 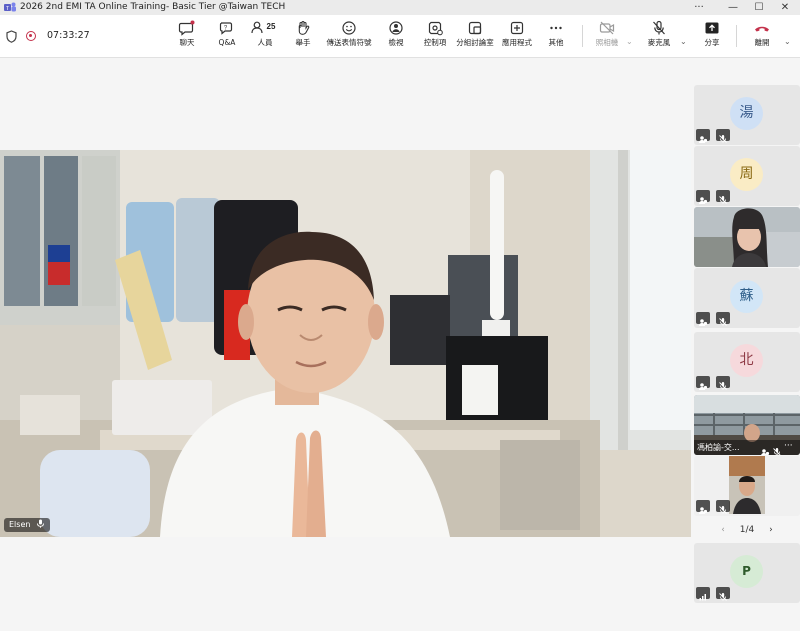 I want to click on tile-more-options-icon: ···, so click(x=788, y=446).